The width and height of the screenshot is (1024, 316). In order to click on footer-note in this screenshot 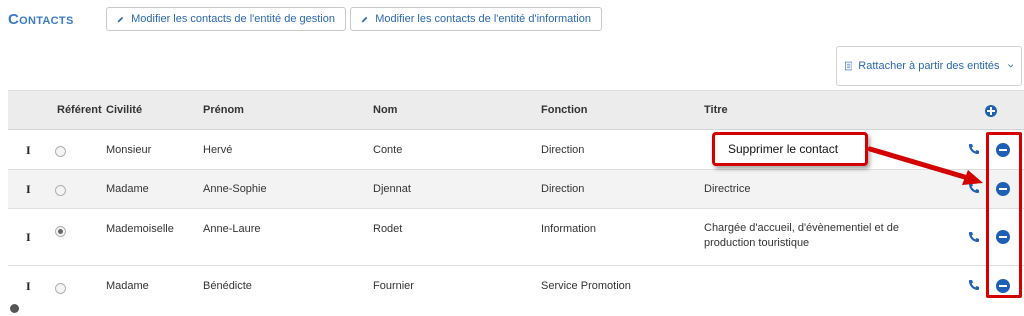, I will do `click(515, 310)`.